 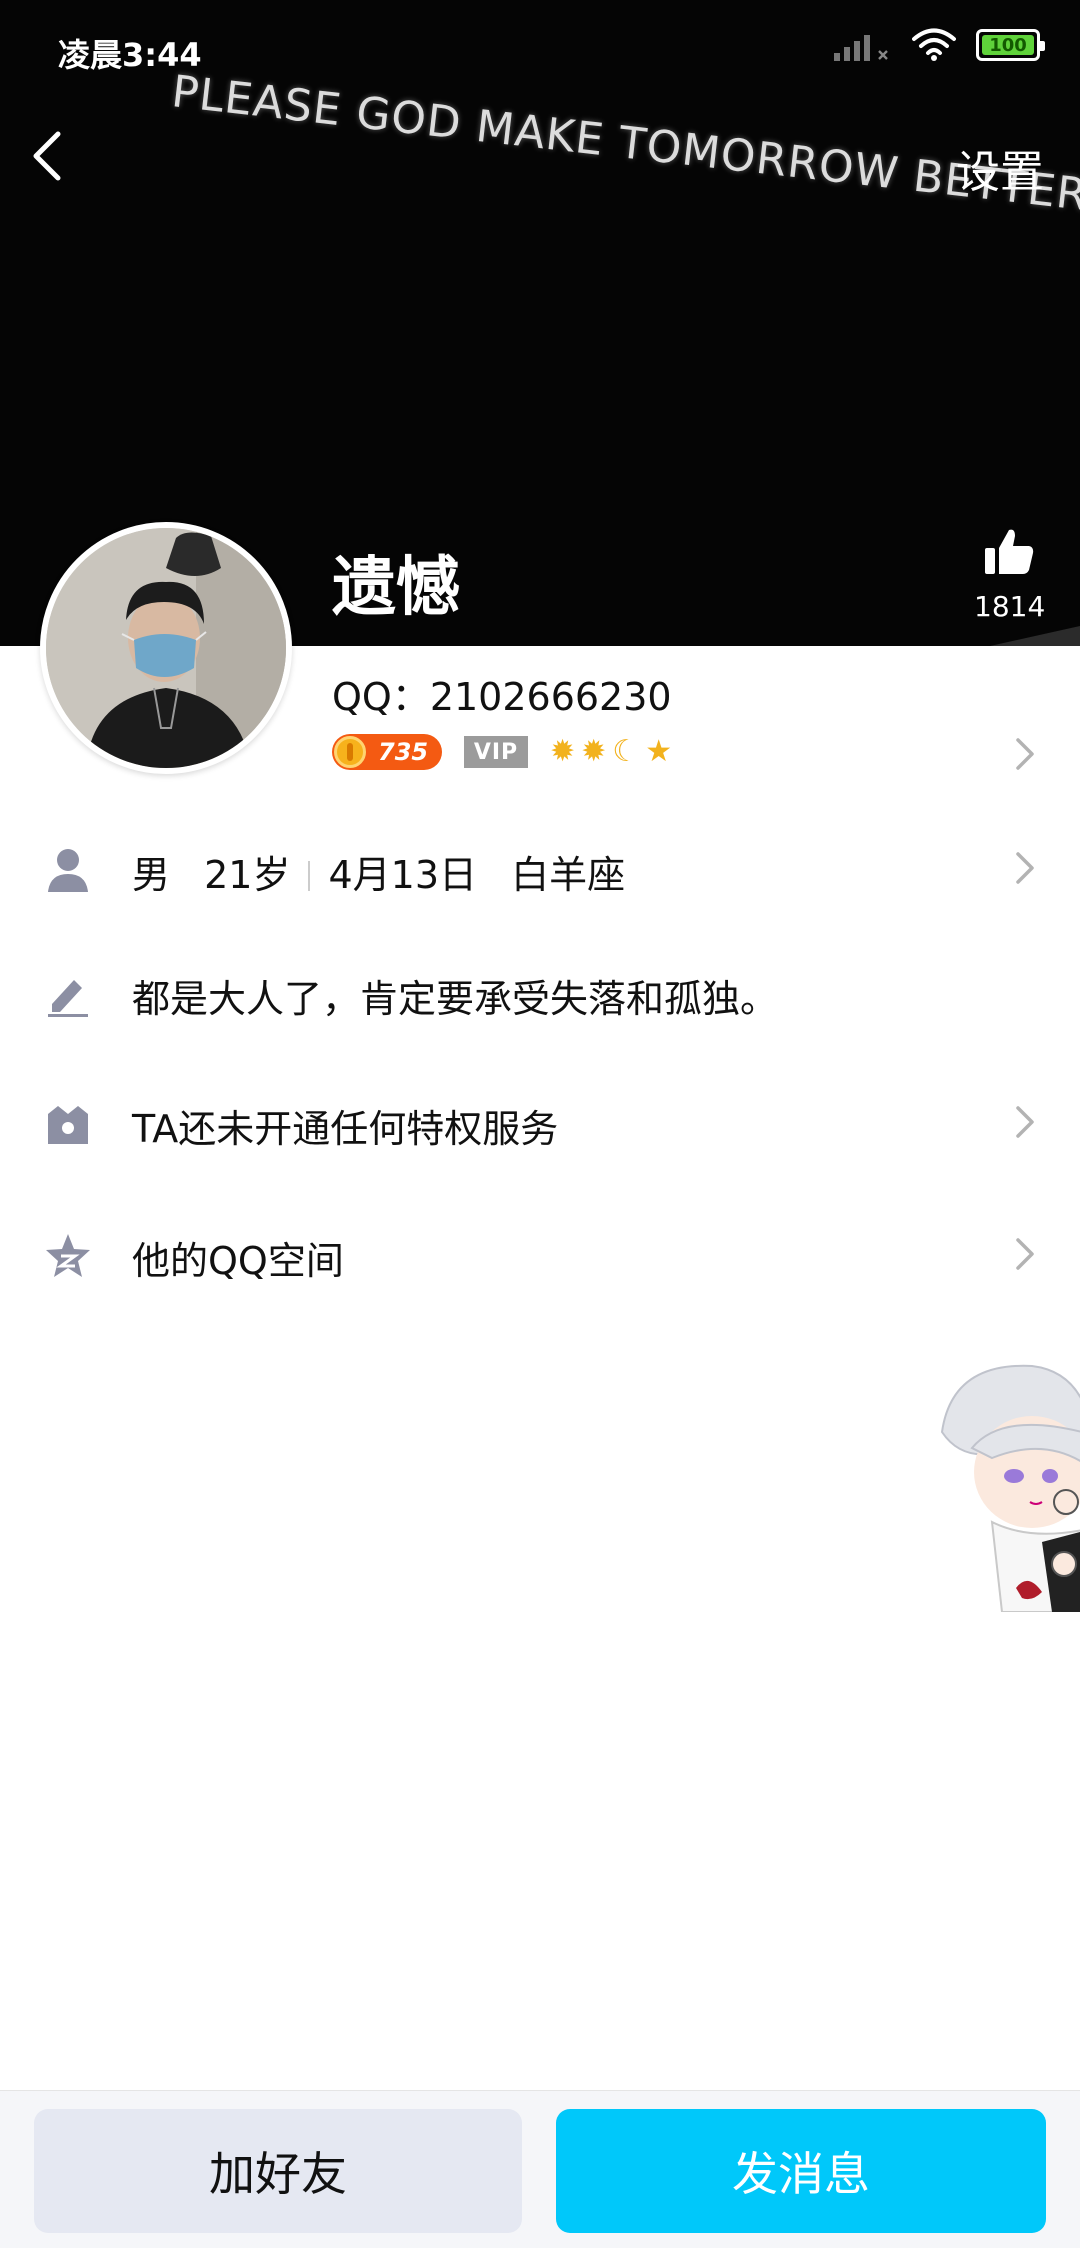 I want to click on send-message-button: 发消息, so click(x=801, y=2171).